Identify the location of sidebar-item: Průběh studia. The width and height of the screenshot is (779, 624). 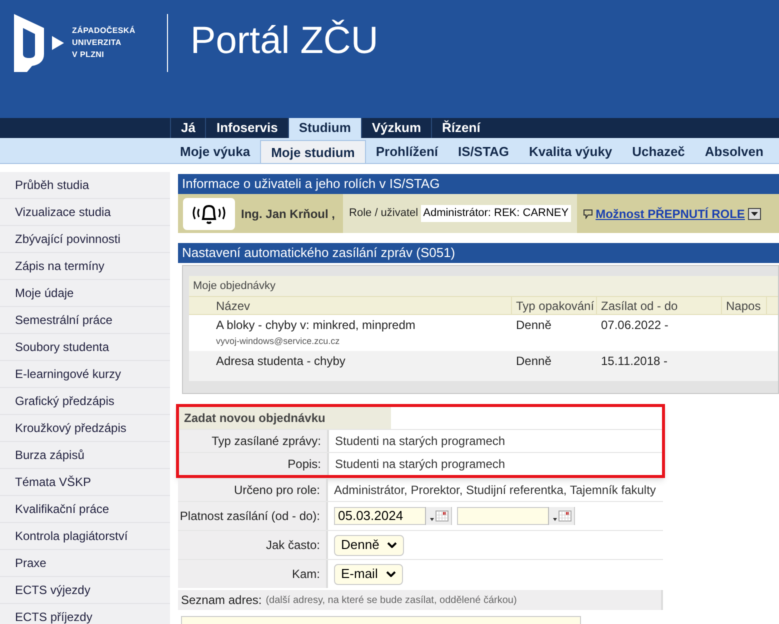
(85, 185).